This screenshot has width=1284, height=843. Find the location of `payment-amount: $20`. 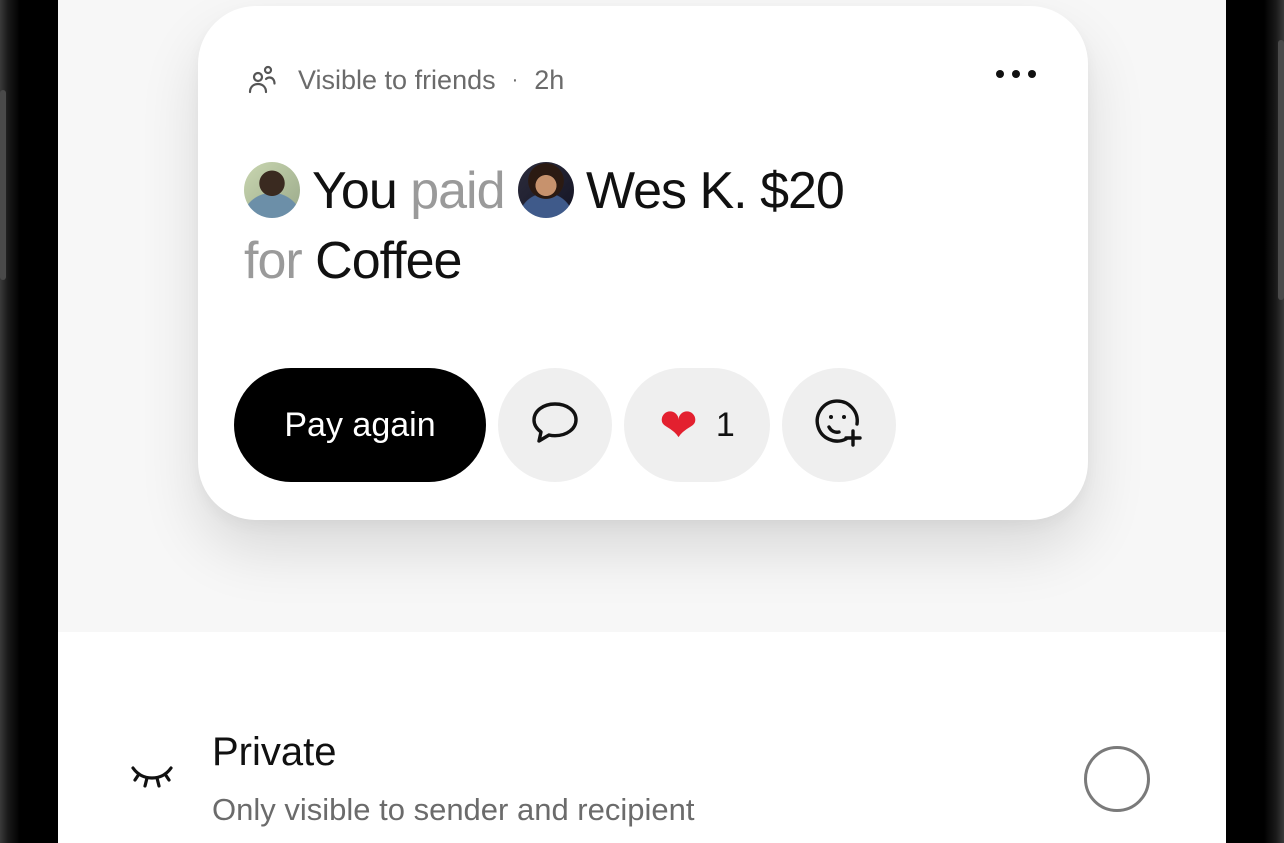

payment-amount: $20 is located at coordinates (802, 191).